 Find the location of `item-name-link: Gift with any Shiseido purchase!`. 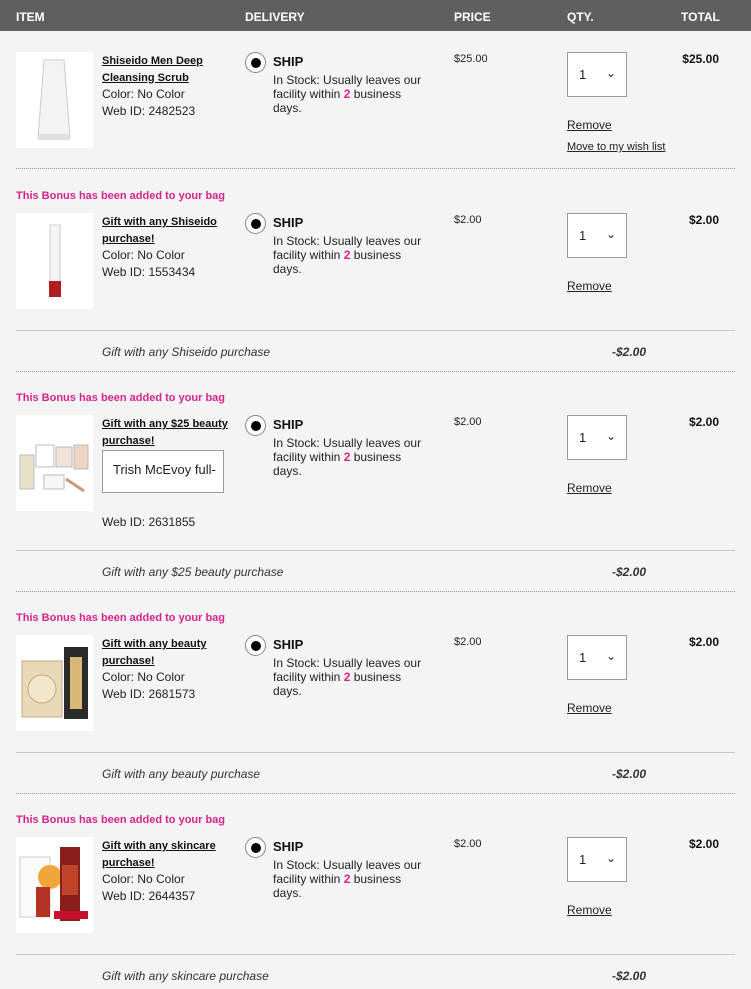

item-name-link: Gift with any Shiseido purchase! is located at coordinates (167, 230).